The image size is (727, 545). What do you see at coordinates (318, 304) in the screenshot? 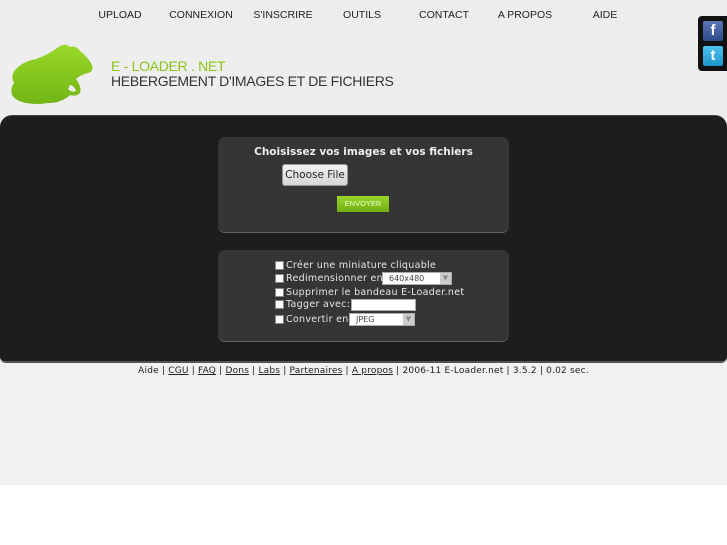
I see `tag-label: Tagger avec:` at bounding box center [318, 304].